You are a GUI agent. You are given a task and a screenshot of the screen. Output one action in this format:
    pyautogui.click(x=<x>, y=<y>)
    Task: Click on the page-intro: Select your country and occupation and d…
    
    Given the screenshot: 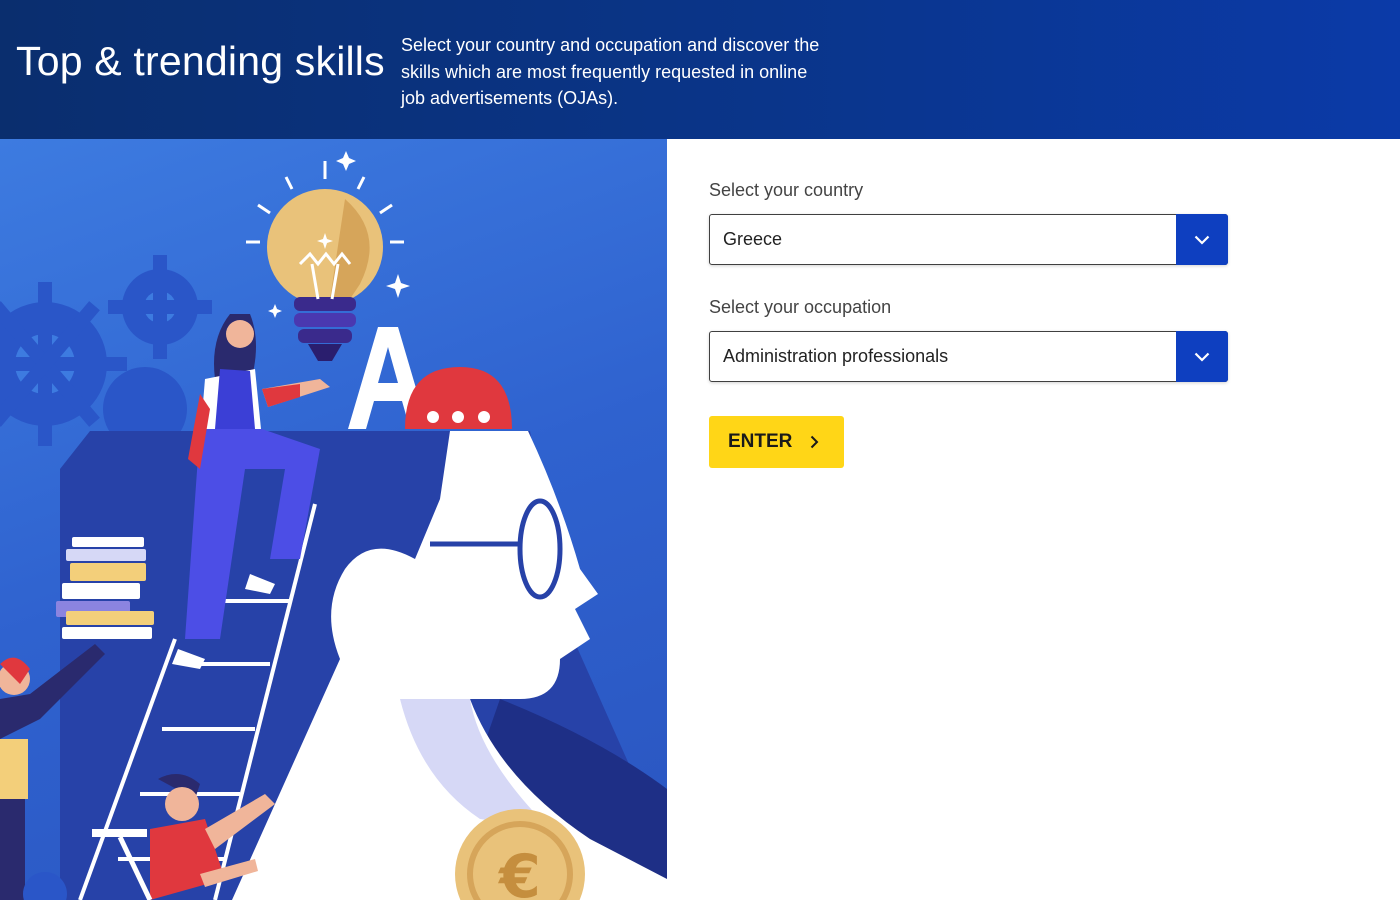 What is the action you would take?
    pyautogui.click(x=610, y=71)
    